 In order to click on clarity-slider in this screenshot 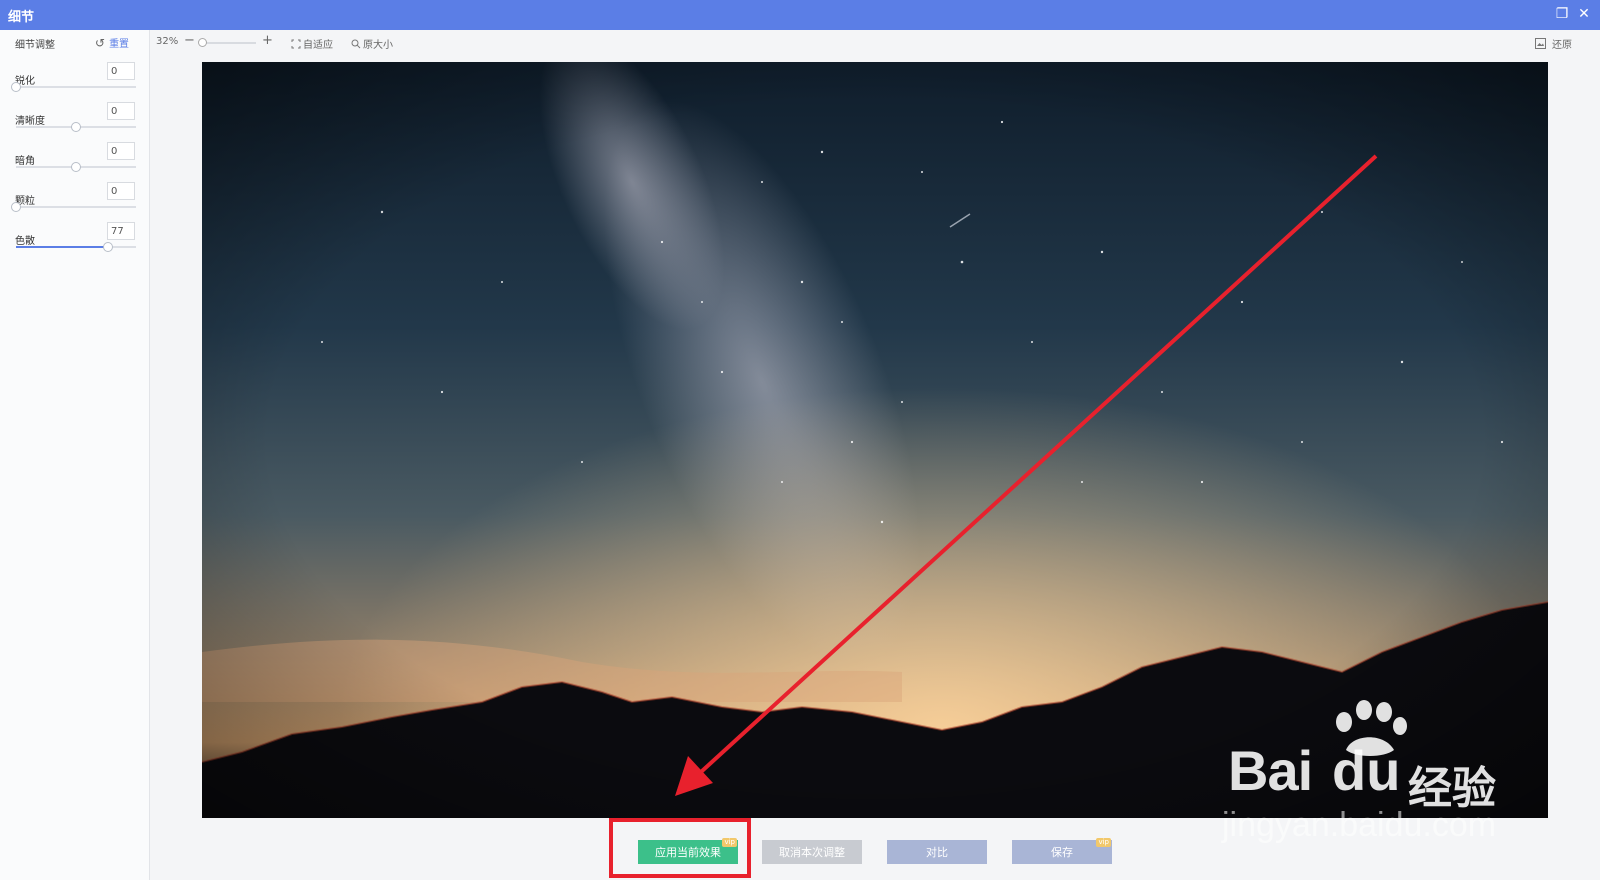, I will do `click(76, 127)`.